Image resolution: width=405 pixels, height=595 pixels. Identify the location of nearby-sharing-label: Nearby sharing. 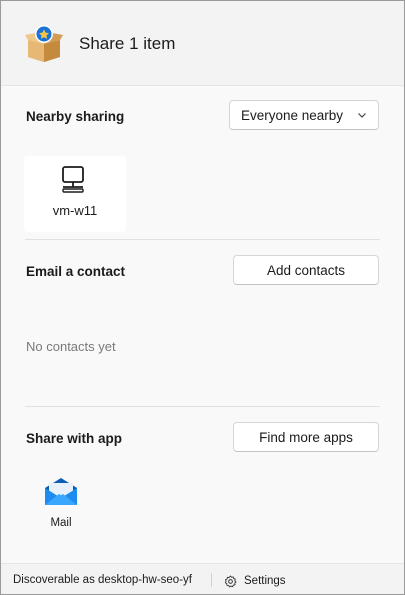
(75, 116).